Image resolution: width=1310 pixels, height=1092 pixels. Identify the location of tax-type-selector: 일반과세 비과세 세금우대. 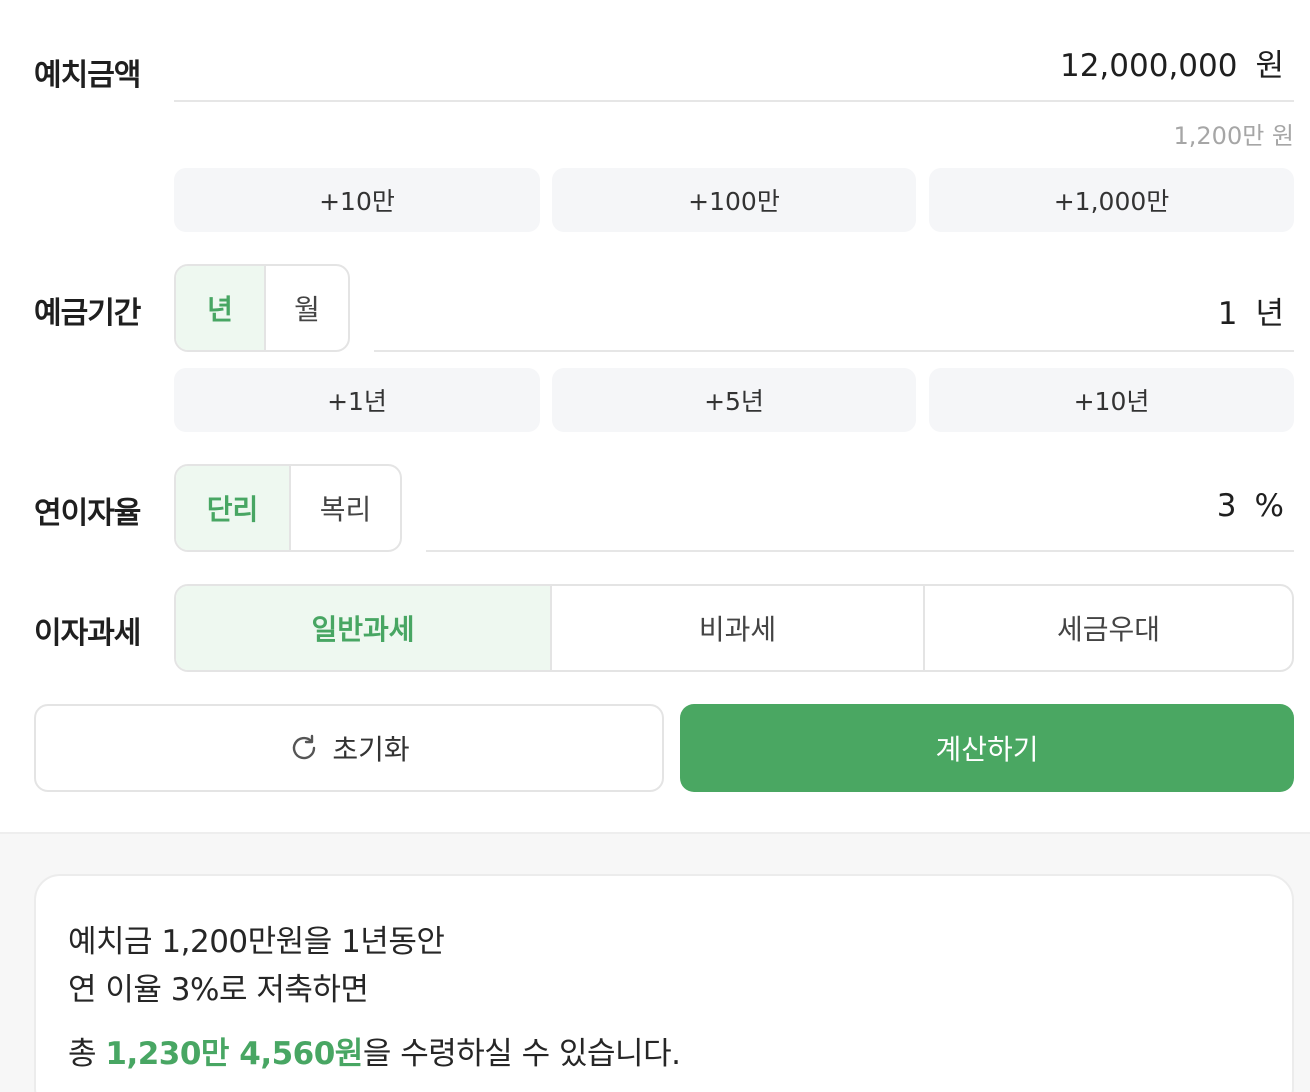
(734, 628).